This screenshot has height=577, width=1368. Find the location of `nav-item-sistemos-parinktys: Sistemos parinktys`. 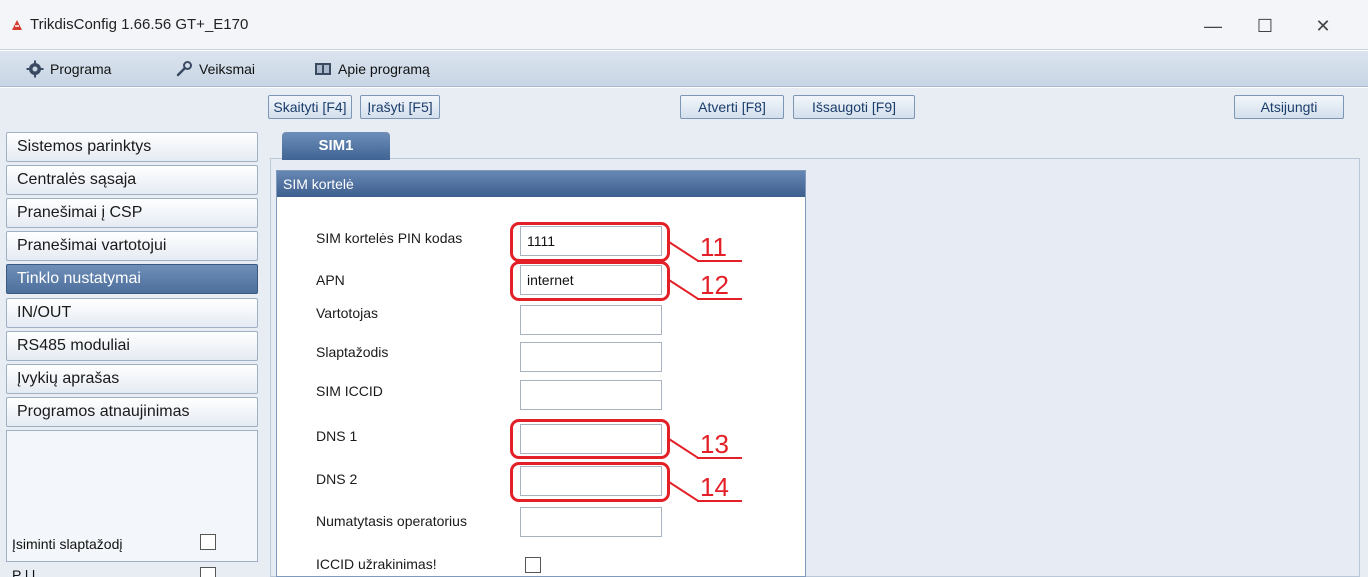

nav-item-sistemos-parinktys: Sistemos parinktys is located at coordinates (132, 147).